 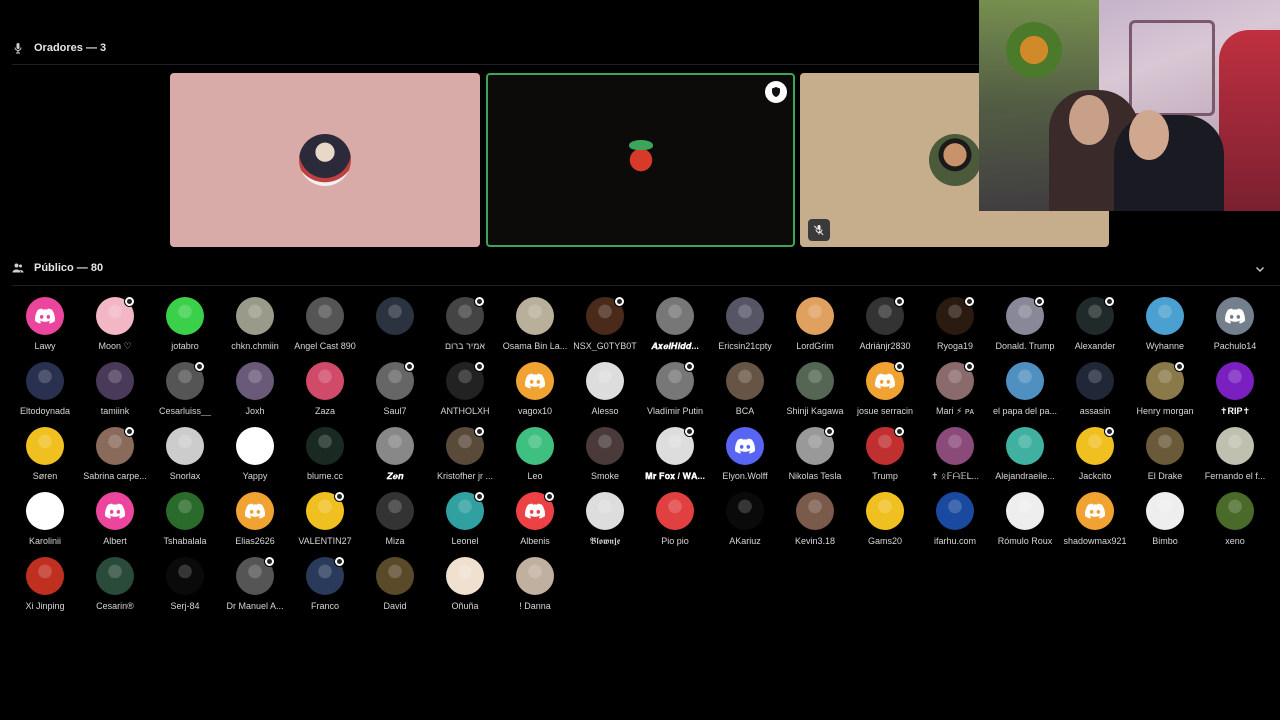 I want to click on audience-member: Ryoga19, so click(x=955, y=329).